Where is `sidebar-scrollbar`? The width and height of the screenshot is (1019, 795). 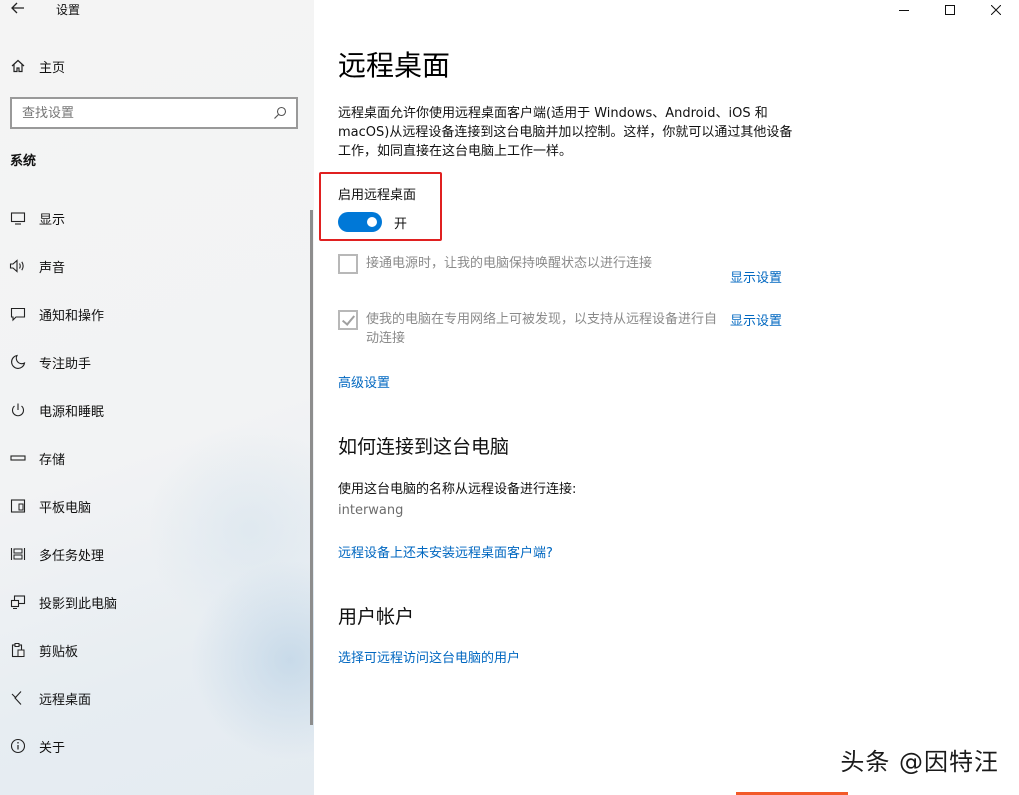
sidebar-scrollbar is located at coordinates (311, 467).